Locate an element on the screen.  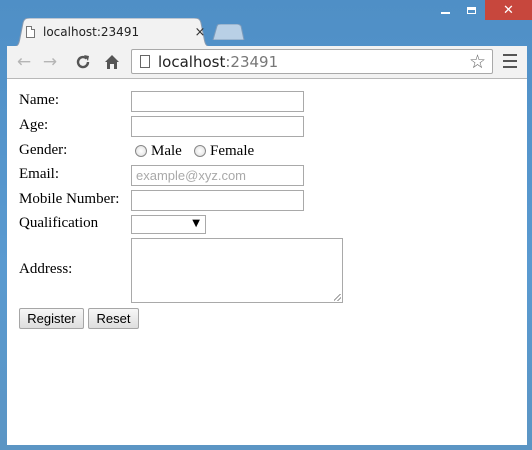
browser-toolbar: ← → localhost:23491 ☆ is located at coordinates (267, 62).